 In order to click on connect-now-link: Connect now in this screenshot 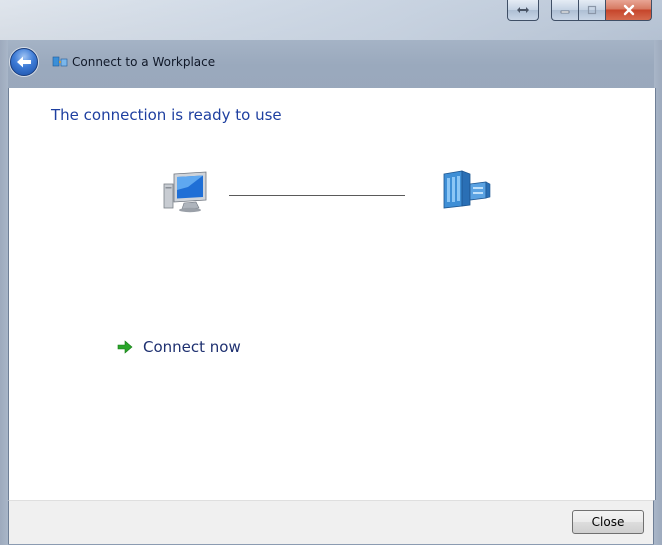, I will do `click(179, 347)`.